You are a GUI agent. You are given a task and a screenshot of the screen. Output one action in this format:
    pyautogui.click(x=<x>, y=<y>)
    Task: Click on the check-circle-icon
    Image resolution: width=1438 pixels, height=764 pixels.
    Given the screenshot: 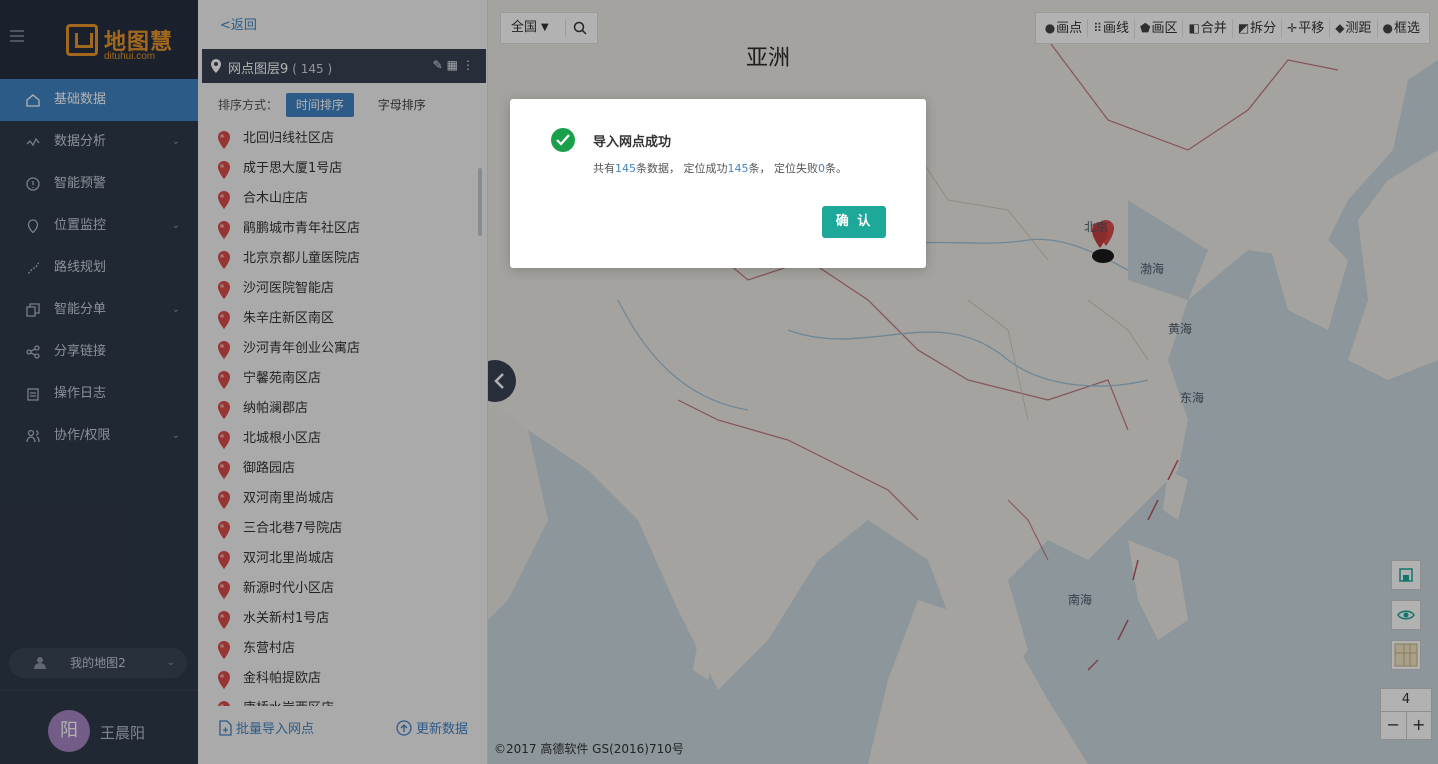 What is the action you would take?
    pyautogui.click(x=563, y=140)
    